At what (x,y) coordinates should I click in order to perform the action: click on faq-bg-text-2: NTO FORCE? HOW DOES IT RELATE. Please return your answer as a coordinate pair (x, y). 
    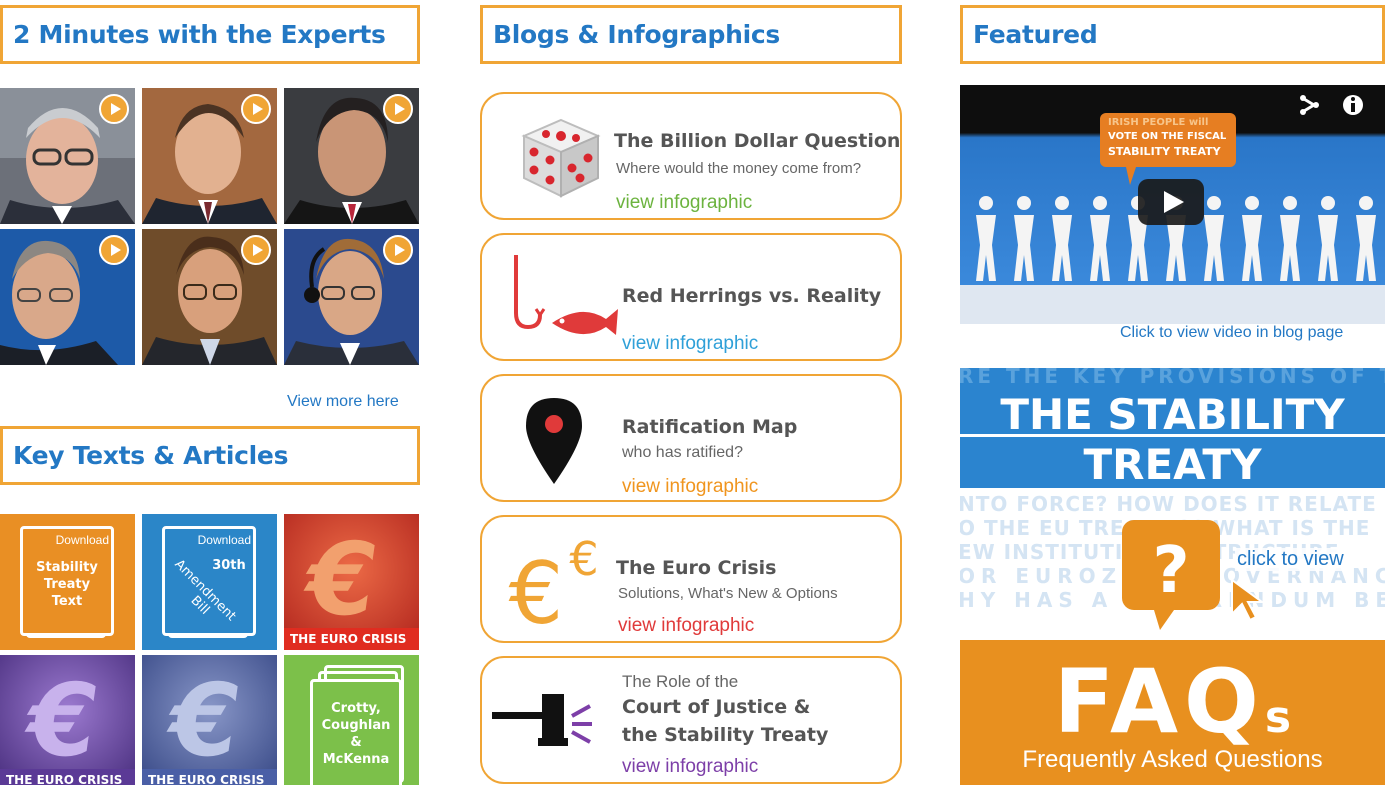
    Looking at the image, I should click on (1168, 504).